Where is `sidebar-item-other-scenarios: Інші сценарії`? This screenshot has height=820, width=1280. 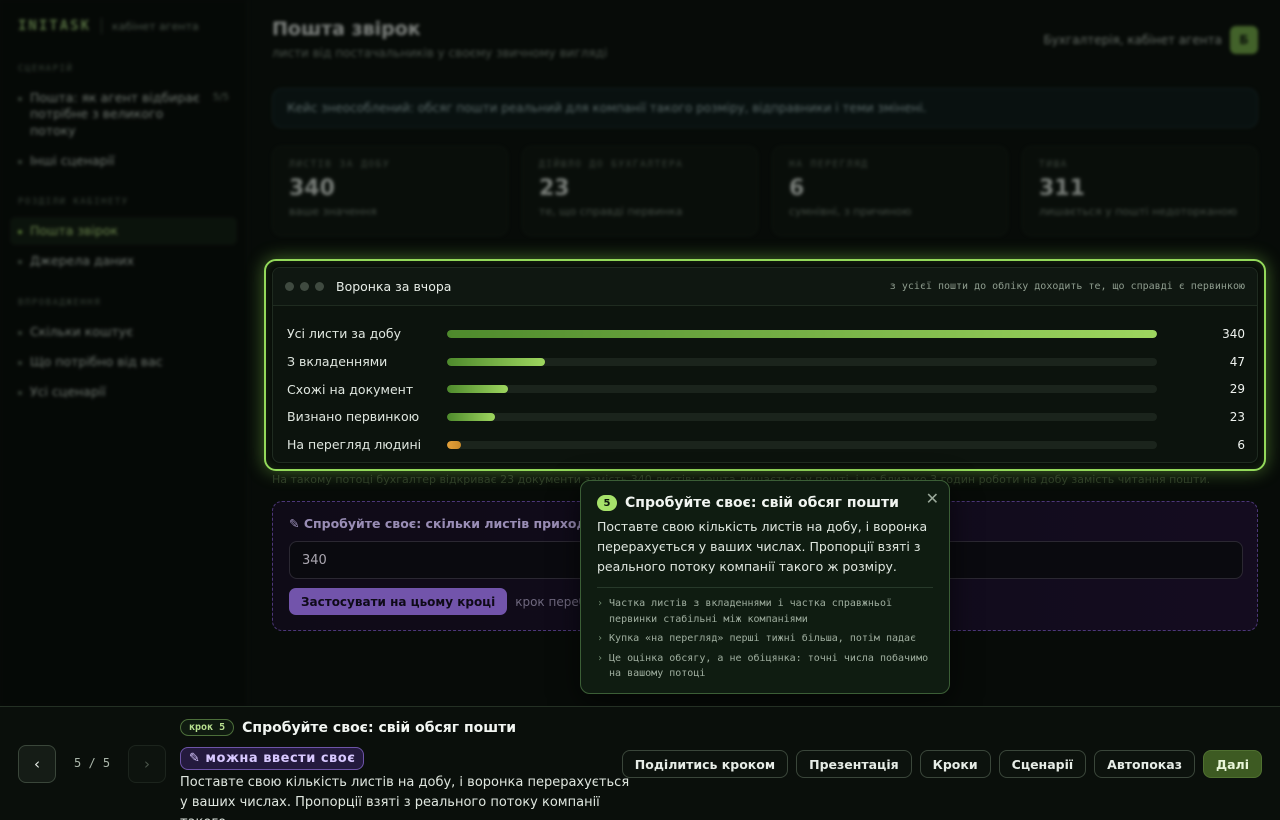 sidebar-item-other-scenarios: Інші сценарії is located at coordinates (123, 161).